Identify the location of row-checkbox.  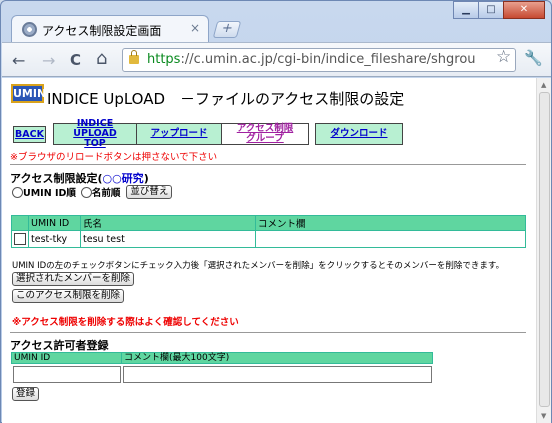
(20, 239).